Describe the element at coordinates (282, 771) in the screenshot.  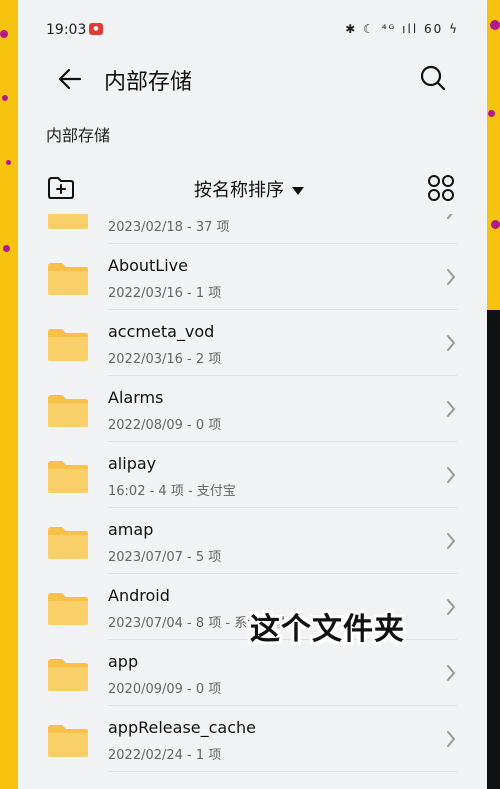
I see `row-divider` at that location.